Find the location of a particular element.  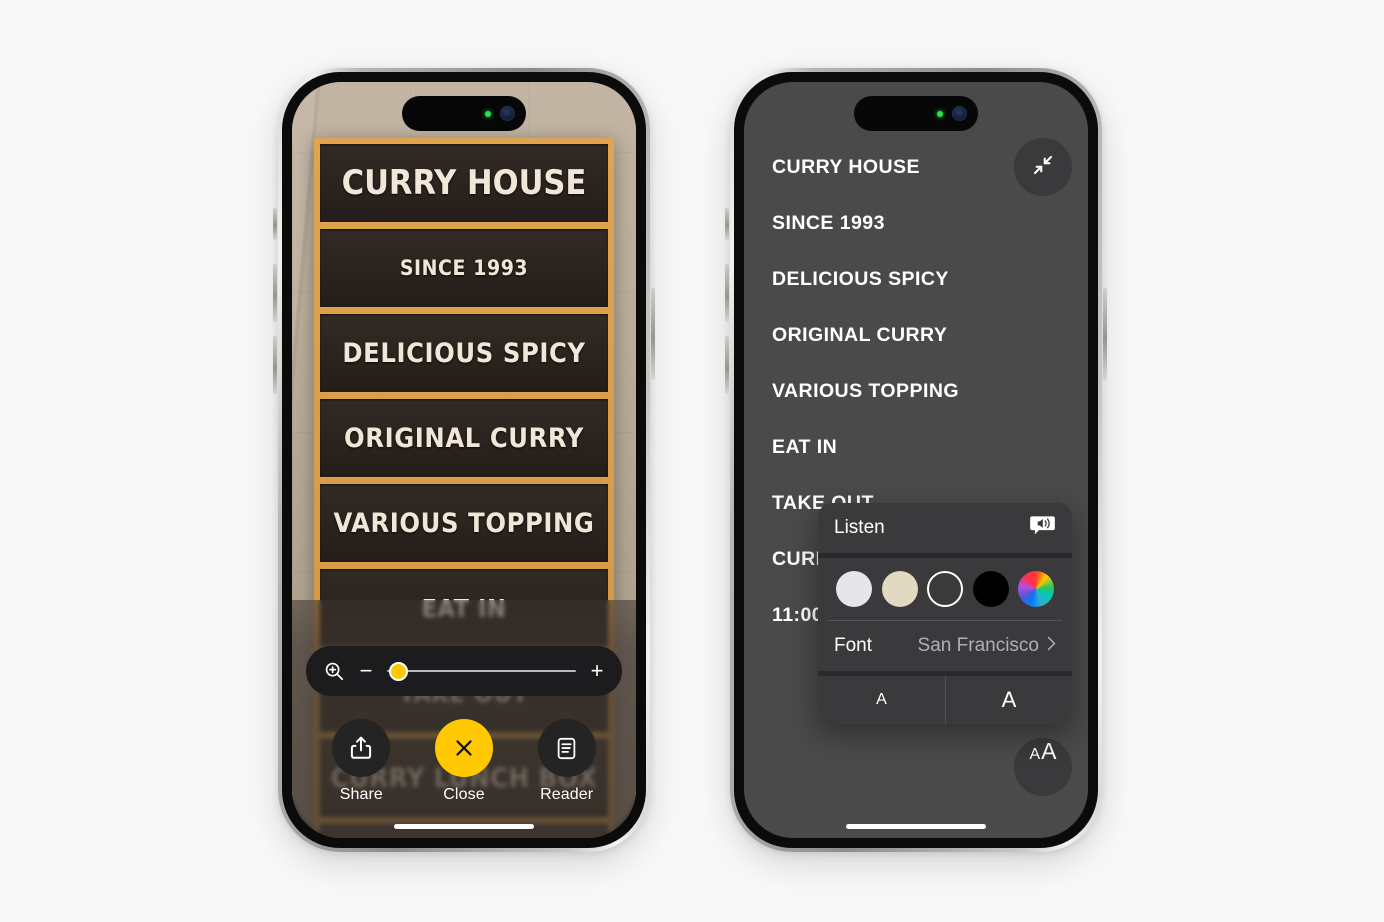

zoom-slider-track is located at coordinates (481, 671).